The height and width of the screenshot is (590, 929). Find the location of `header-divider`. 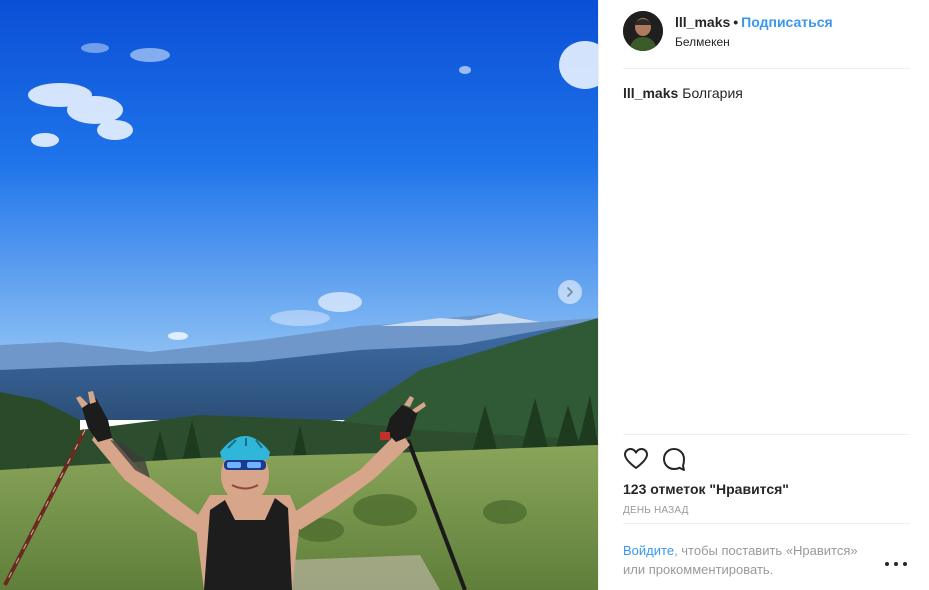

header-divider is located at coordinates (766, 68).